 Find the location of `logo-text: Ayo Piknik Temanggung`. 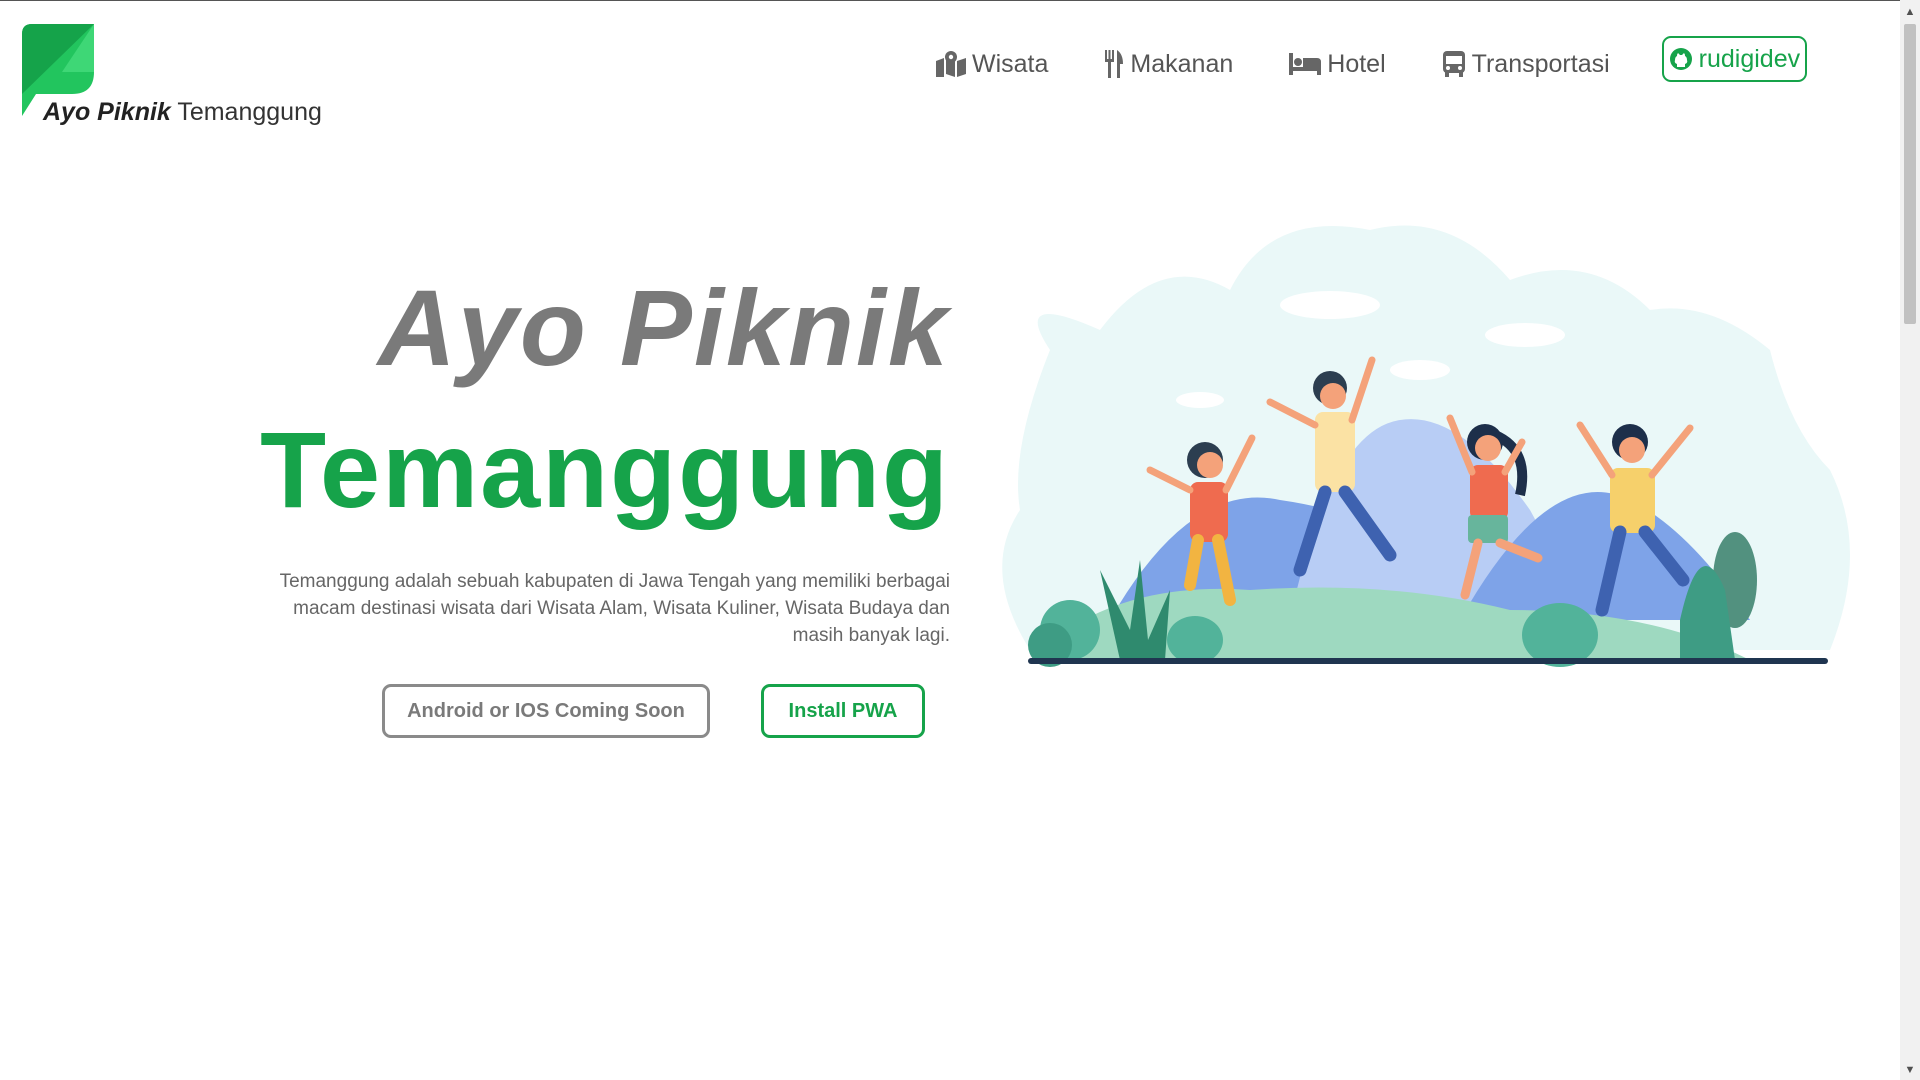

logo-text: Ayo Piknik Temanggung is located at coordinates (182, 112).